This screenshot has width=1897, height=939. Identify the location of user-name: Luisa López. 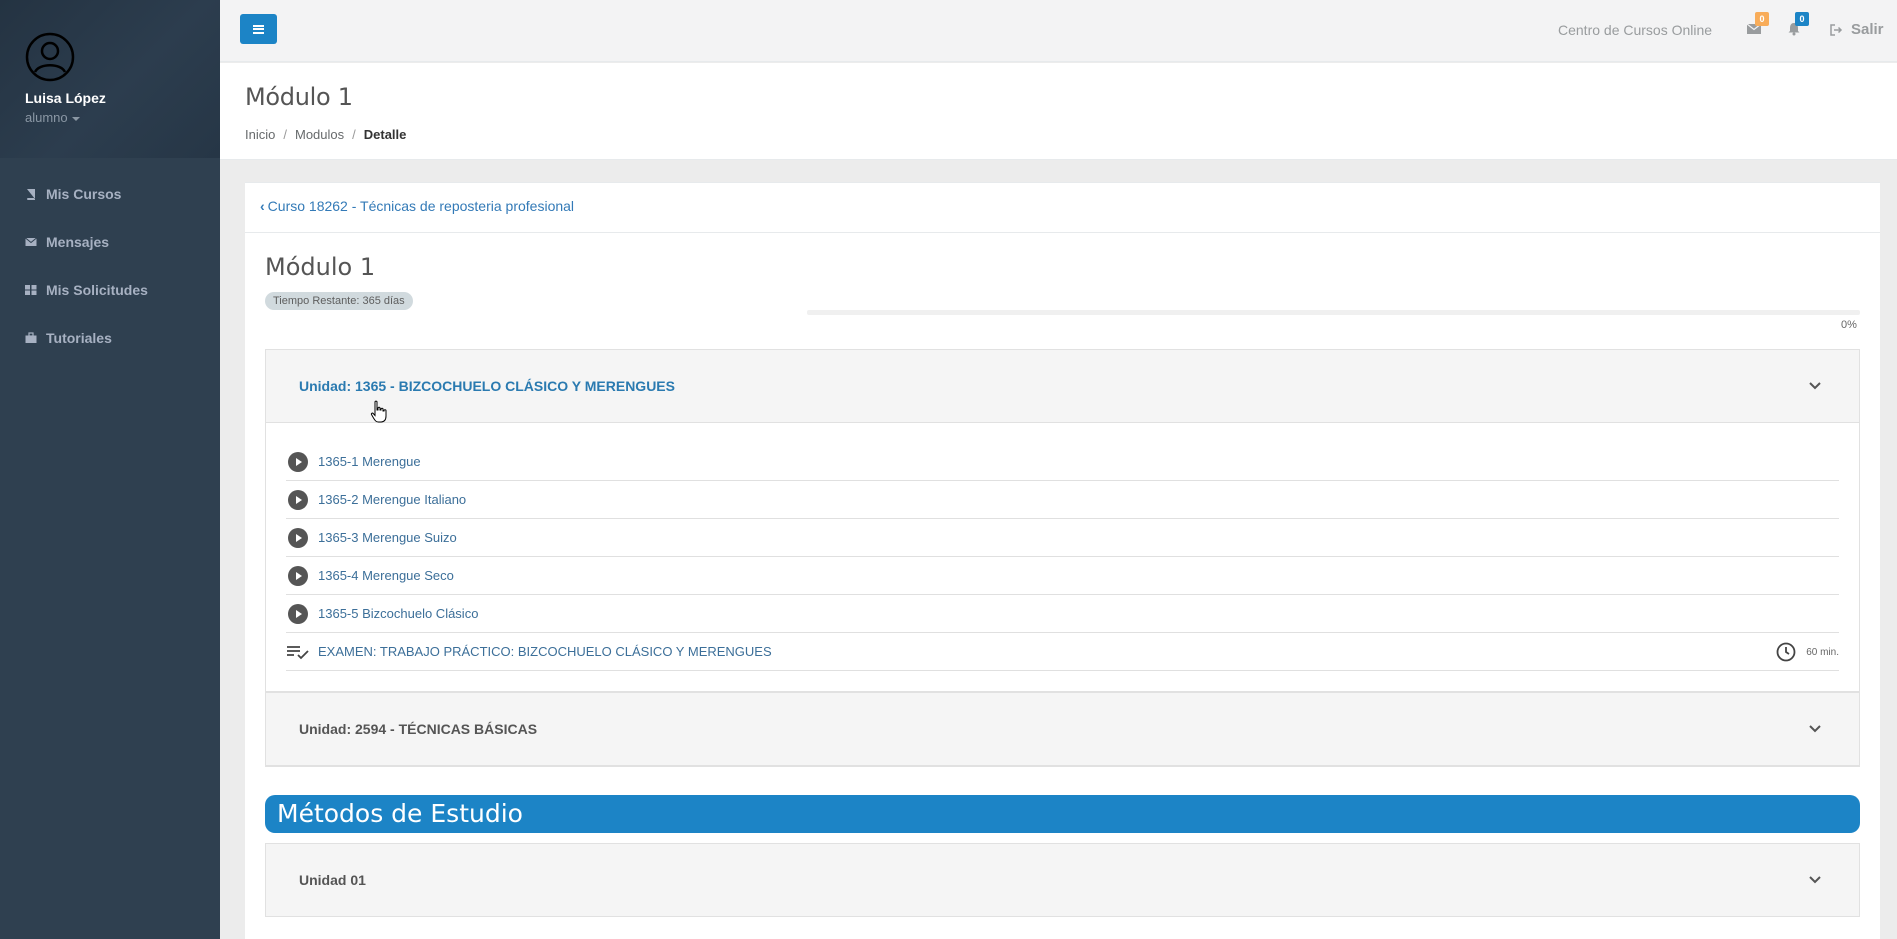
(65, 98).